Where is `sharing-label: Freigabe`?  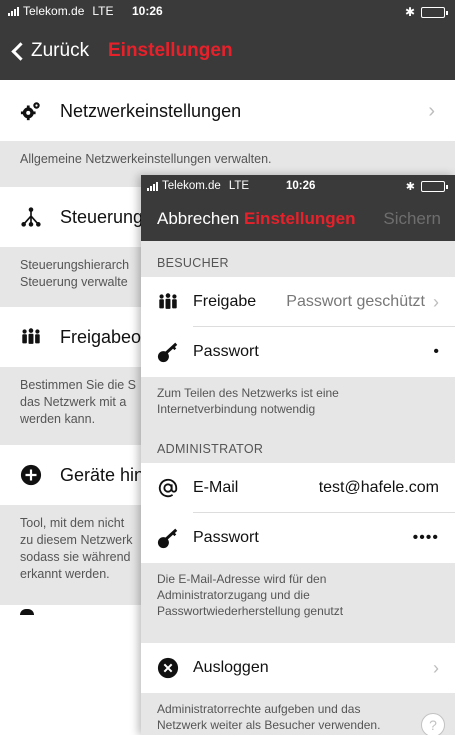 sharing-label: Freigabe is located at coordinates (225, 301).